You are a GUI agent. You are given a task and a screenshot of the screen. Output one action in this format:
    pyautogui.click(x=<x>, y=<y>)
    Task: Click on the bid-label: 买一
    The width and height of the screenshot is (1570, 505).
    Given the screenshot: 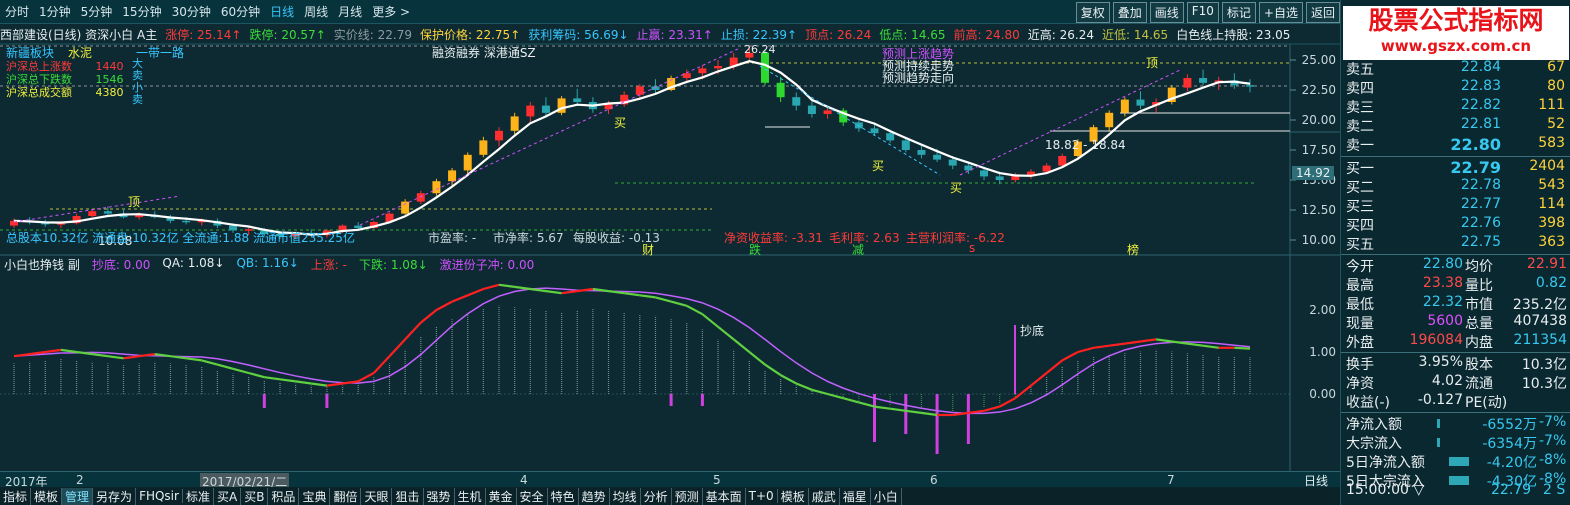 What is the action you would take?
    pyautogui.click(x=1360, y=169)
    